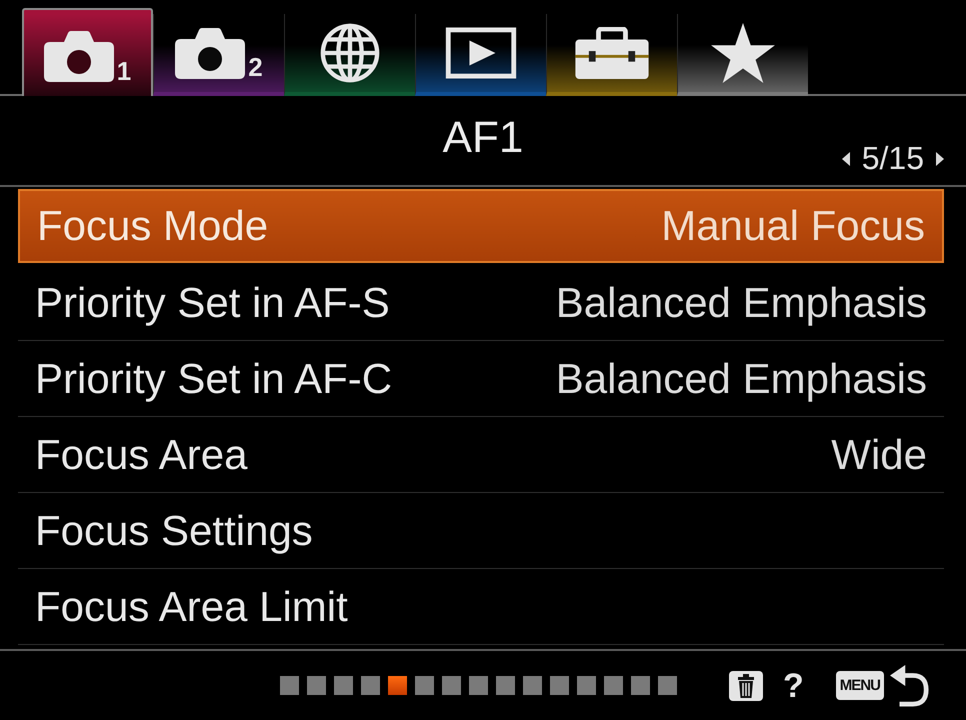  What do you see at coordinates (746, 685) in the screenshot?
I see `trash-icon` at bounding box center [746, 685].